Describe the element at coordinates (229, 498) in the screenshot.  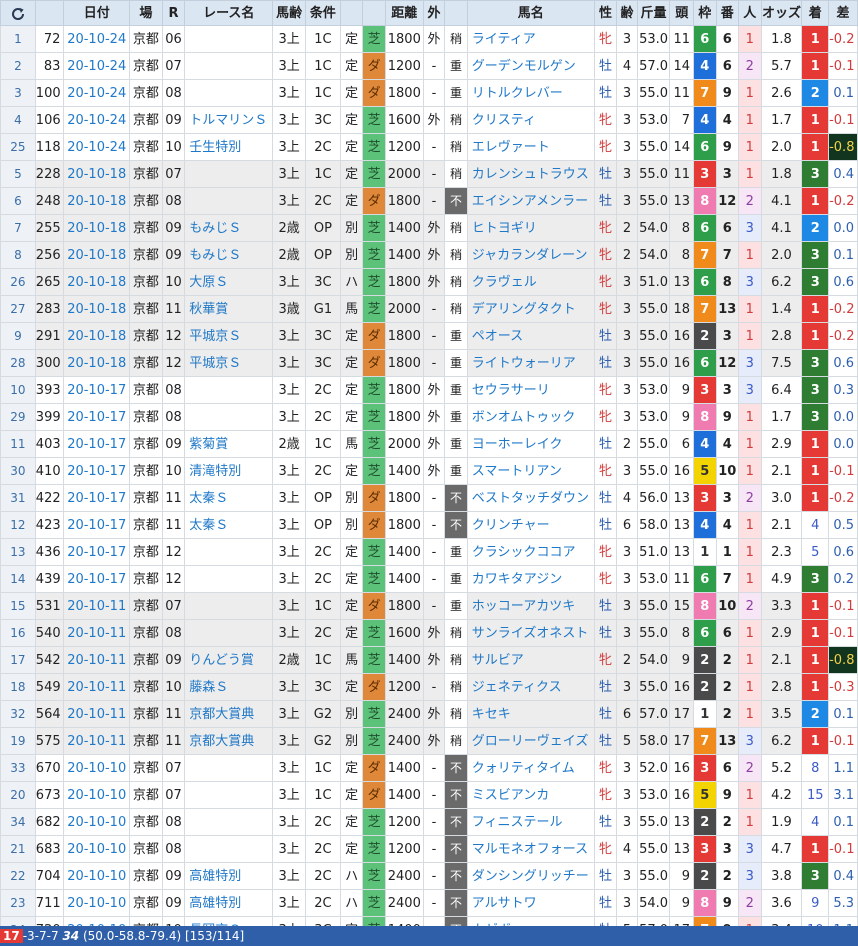
I see `race-name: 太秦Ｓ` at that location.